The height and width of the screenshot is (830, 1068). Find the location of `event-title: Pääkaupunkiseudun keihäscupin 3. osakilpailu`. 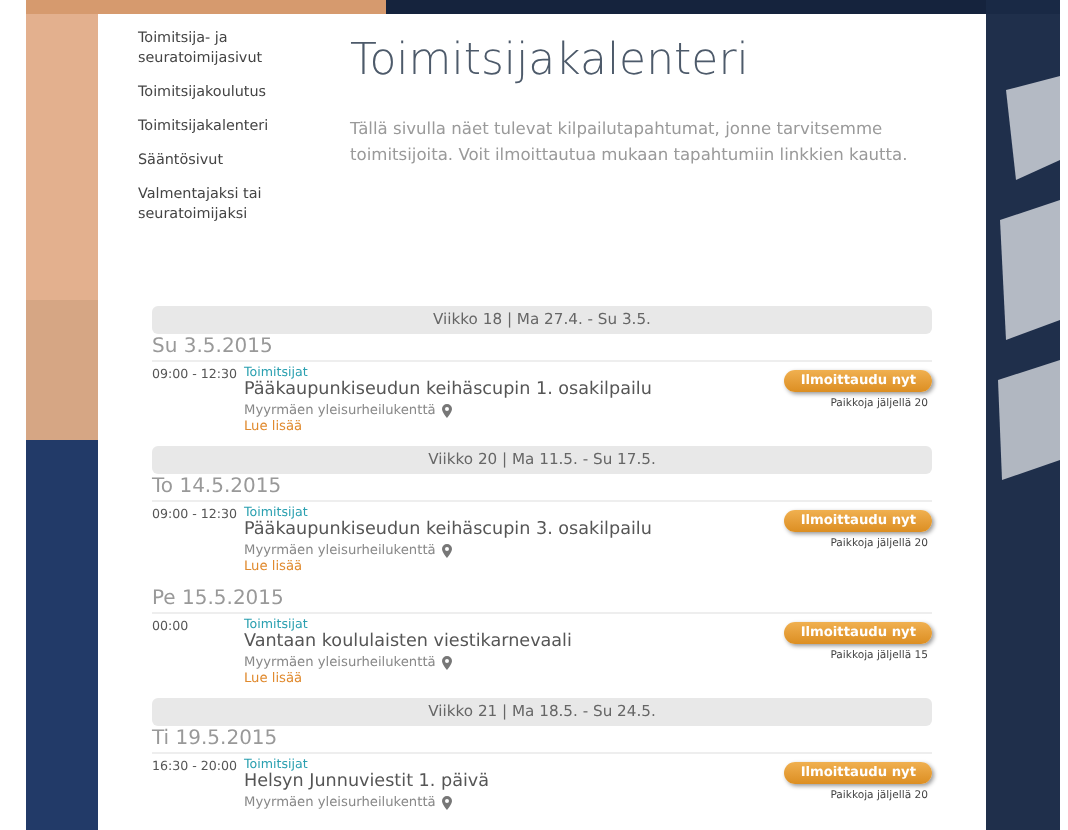

event-title: Pääkaupunkiseudun keihäscupin 3. osakilpailu is located at coordinates (449, 531).